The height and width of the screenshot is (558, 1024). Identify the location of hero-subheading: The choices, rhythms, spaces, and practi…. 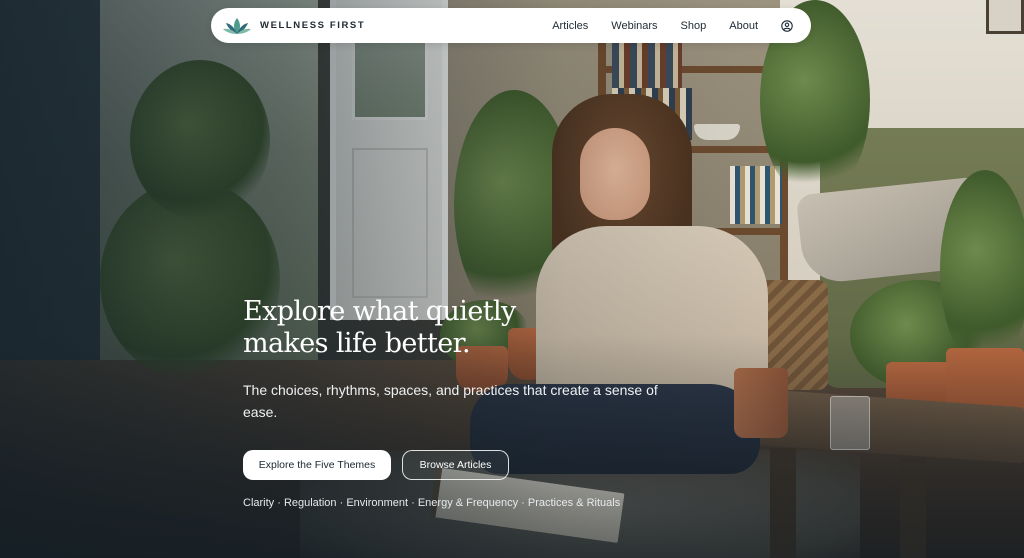
(450, 401).